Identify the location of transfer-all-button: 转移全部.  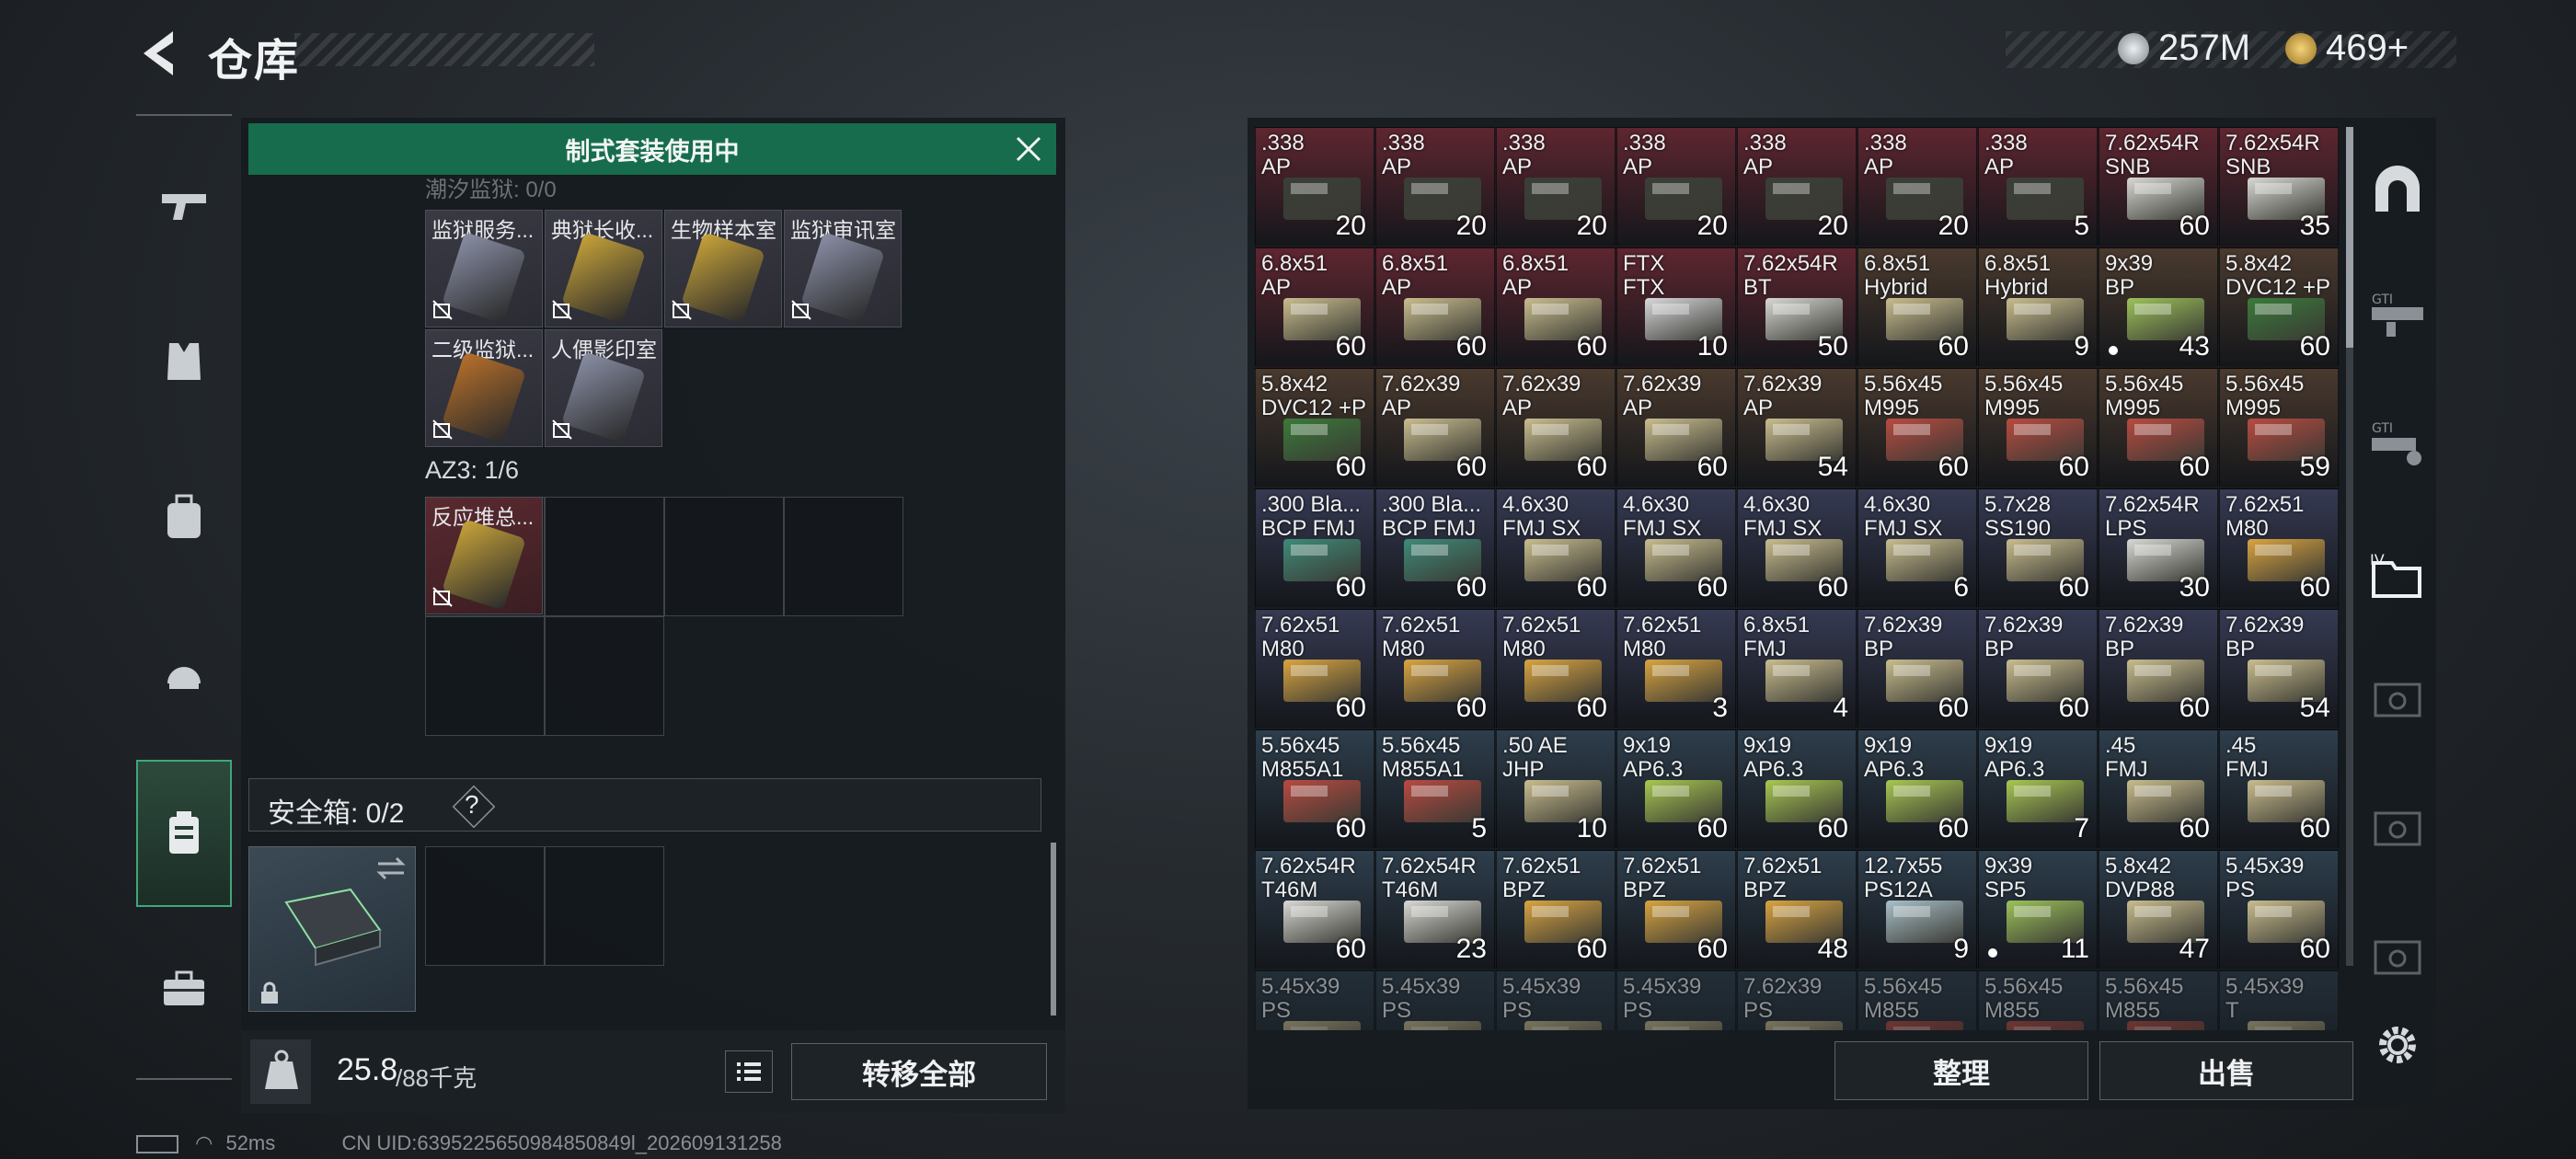
(919, 1071).